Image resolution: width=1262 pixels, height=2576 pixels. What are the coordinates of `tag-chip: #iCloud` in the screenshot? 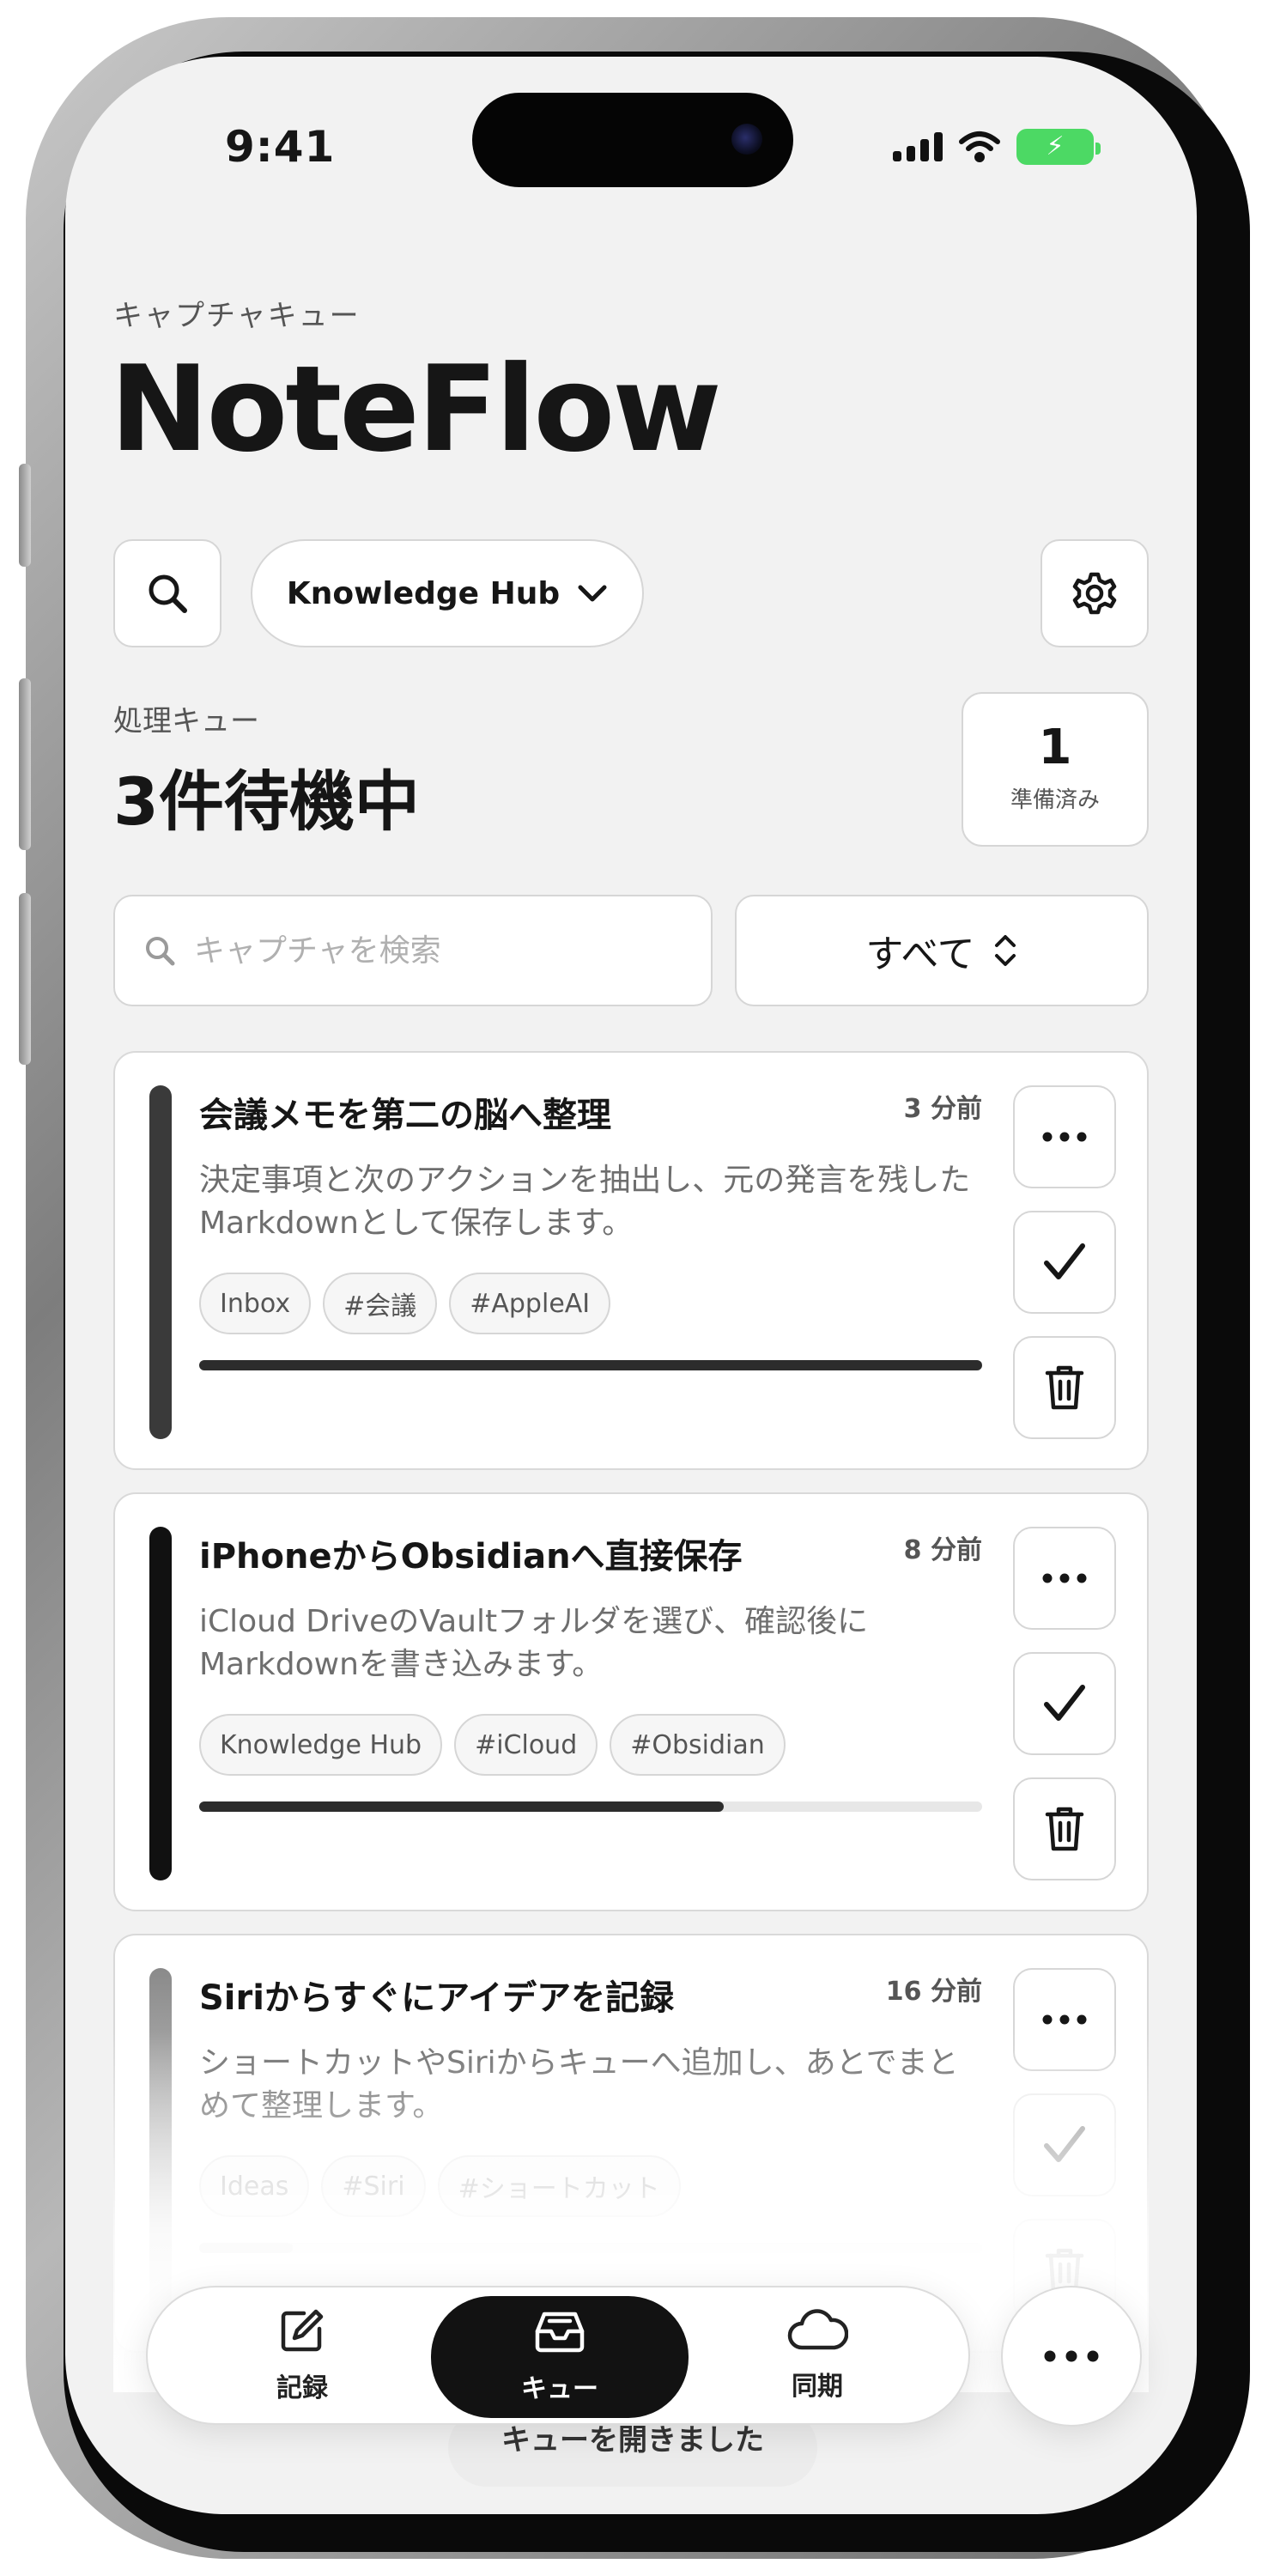 It's located at (526, 1745).